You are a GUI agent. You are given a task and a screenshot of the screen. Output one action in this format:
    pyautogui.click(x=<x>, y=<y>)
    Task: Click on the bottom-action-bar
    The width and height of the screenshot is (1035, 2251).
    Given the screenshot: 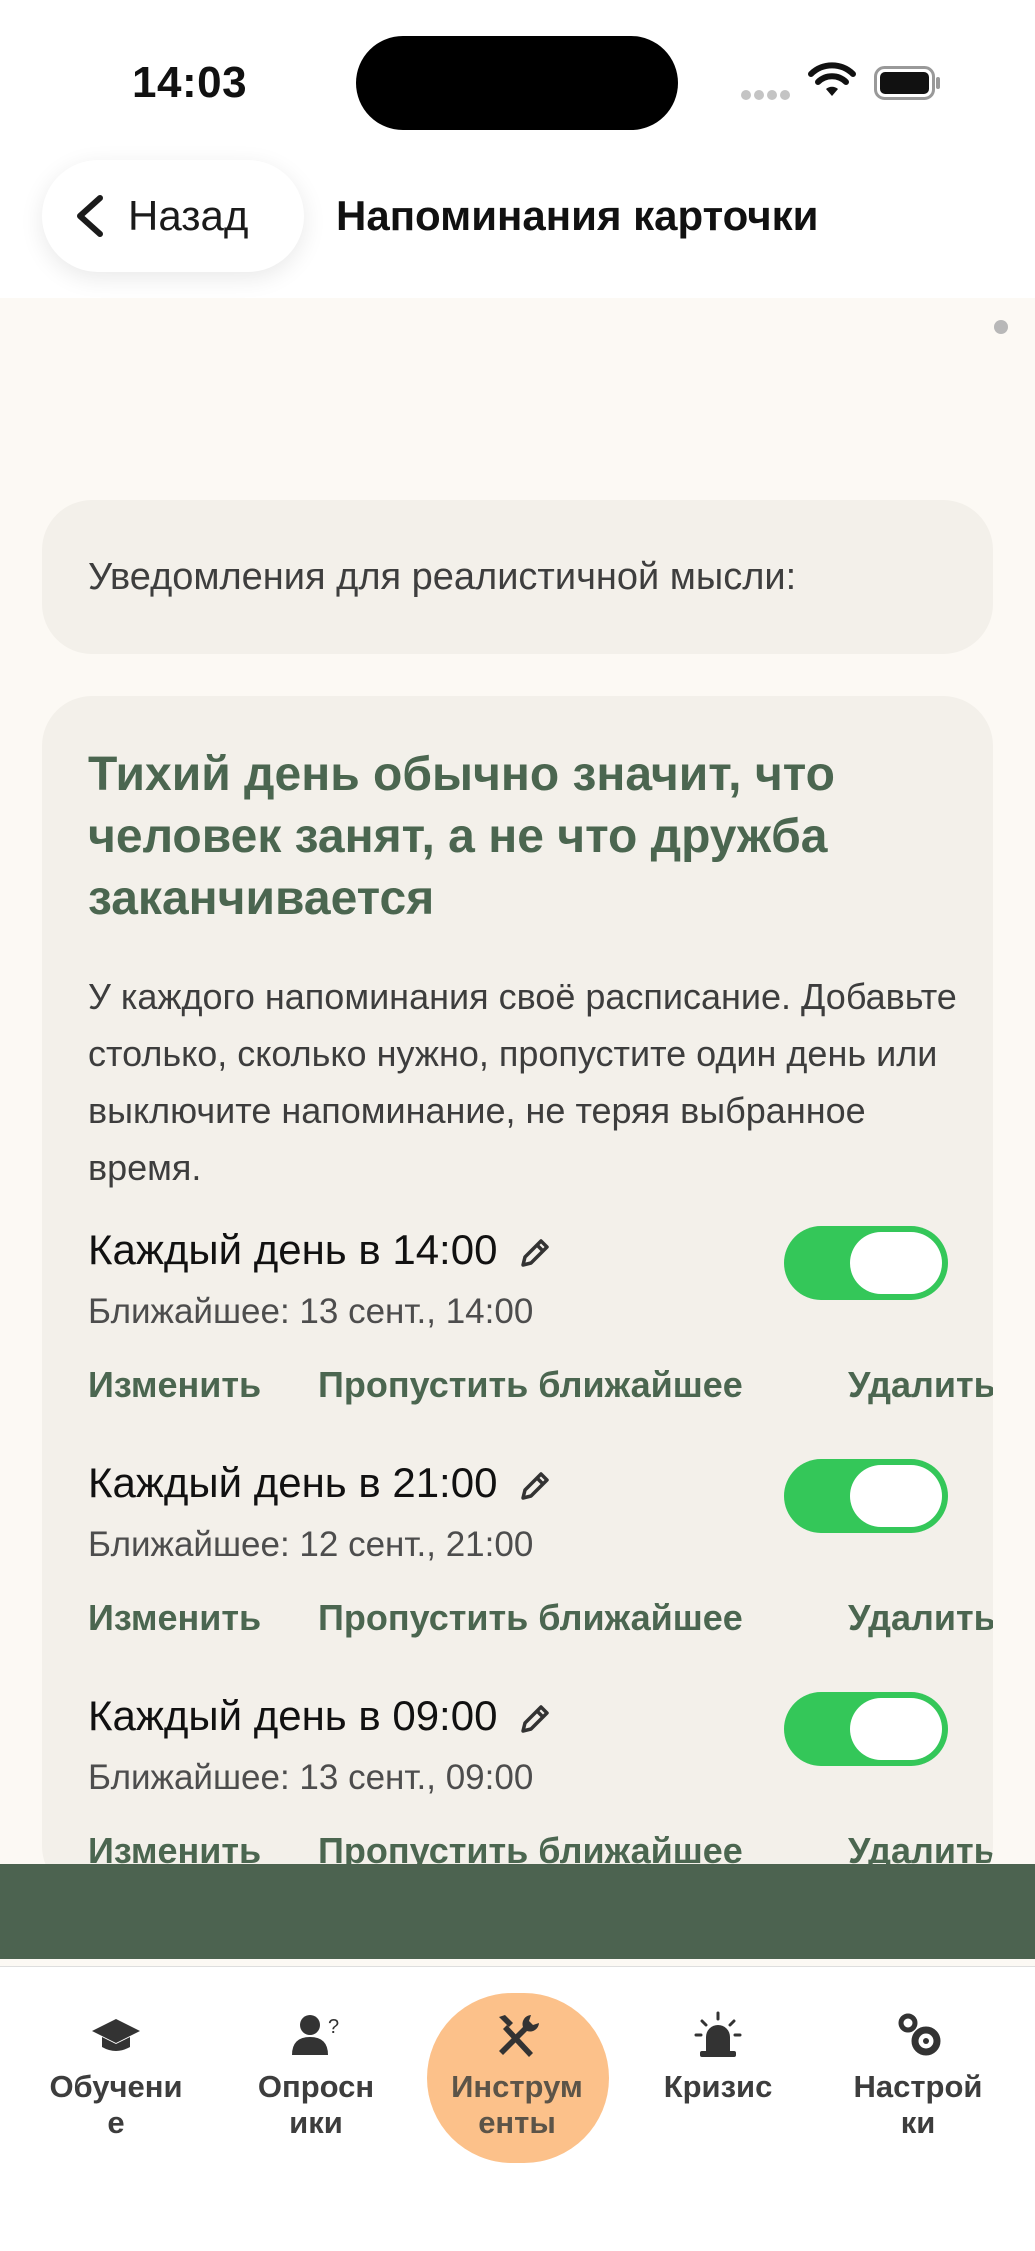 What is the action you would take?
    pyautogui.click(x=517, y=1911)
    